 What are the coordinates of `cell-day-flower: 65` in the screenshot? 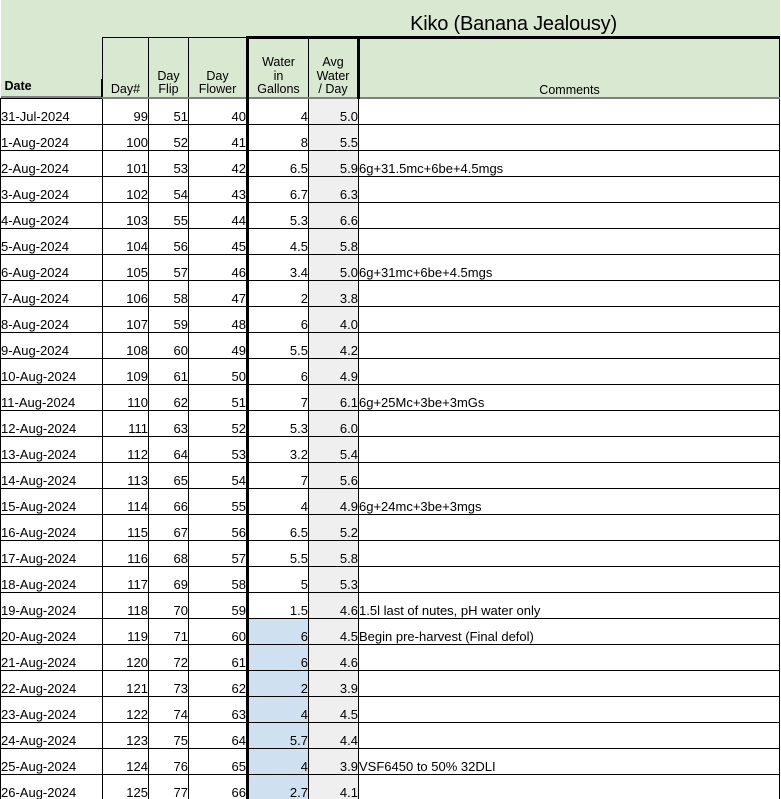 It's located at (218, 761).